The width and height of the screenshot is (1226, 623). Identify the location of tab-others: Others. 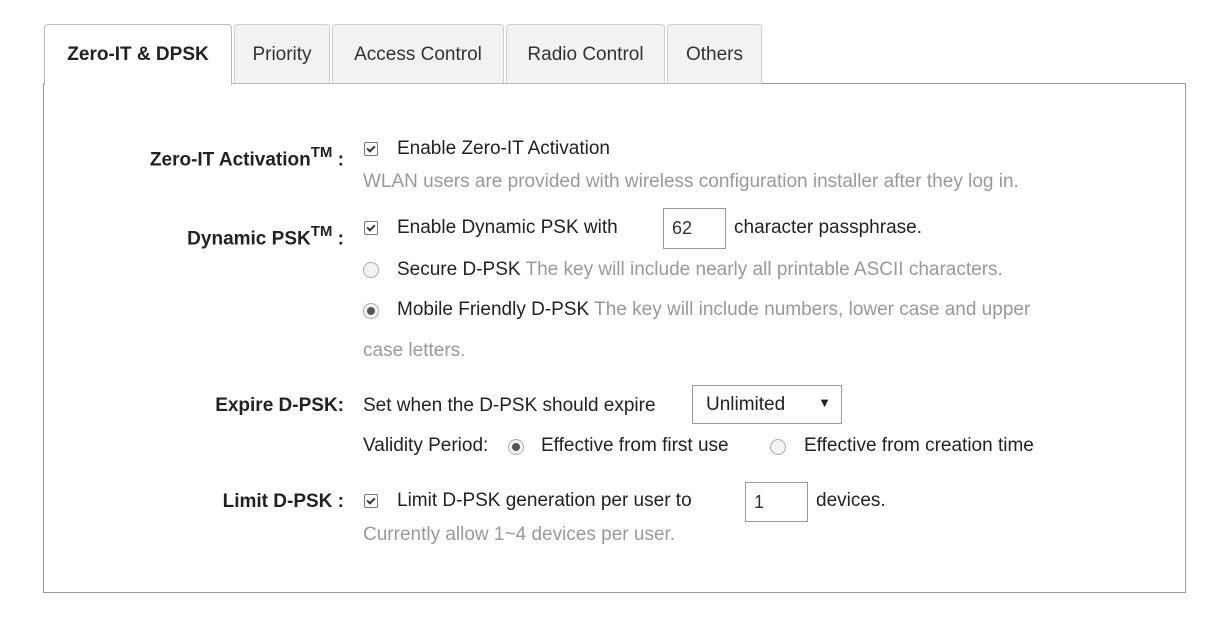
(714, 54).